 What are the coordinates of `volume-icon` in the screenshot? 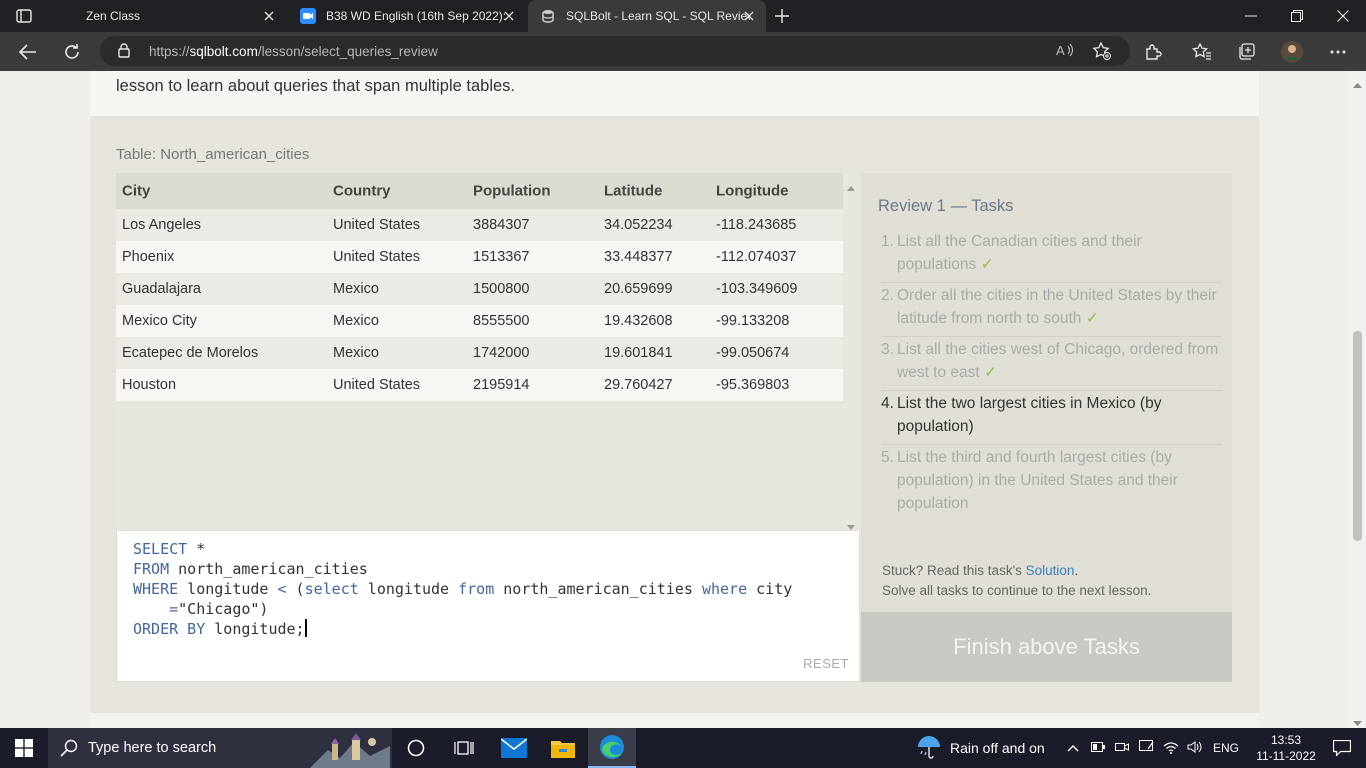 It's located at (1195, 748).